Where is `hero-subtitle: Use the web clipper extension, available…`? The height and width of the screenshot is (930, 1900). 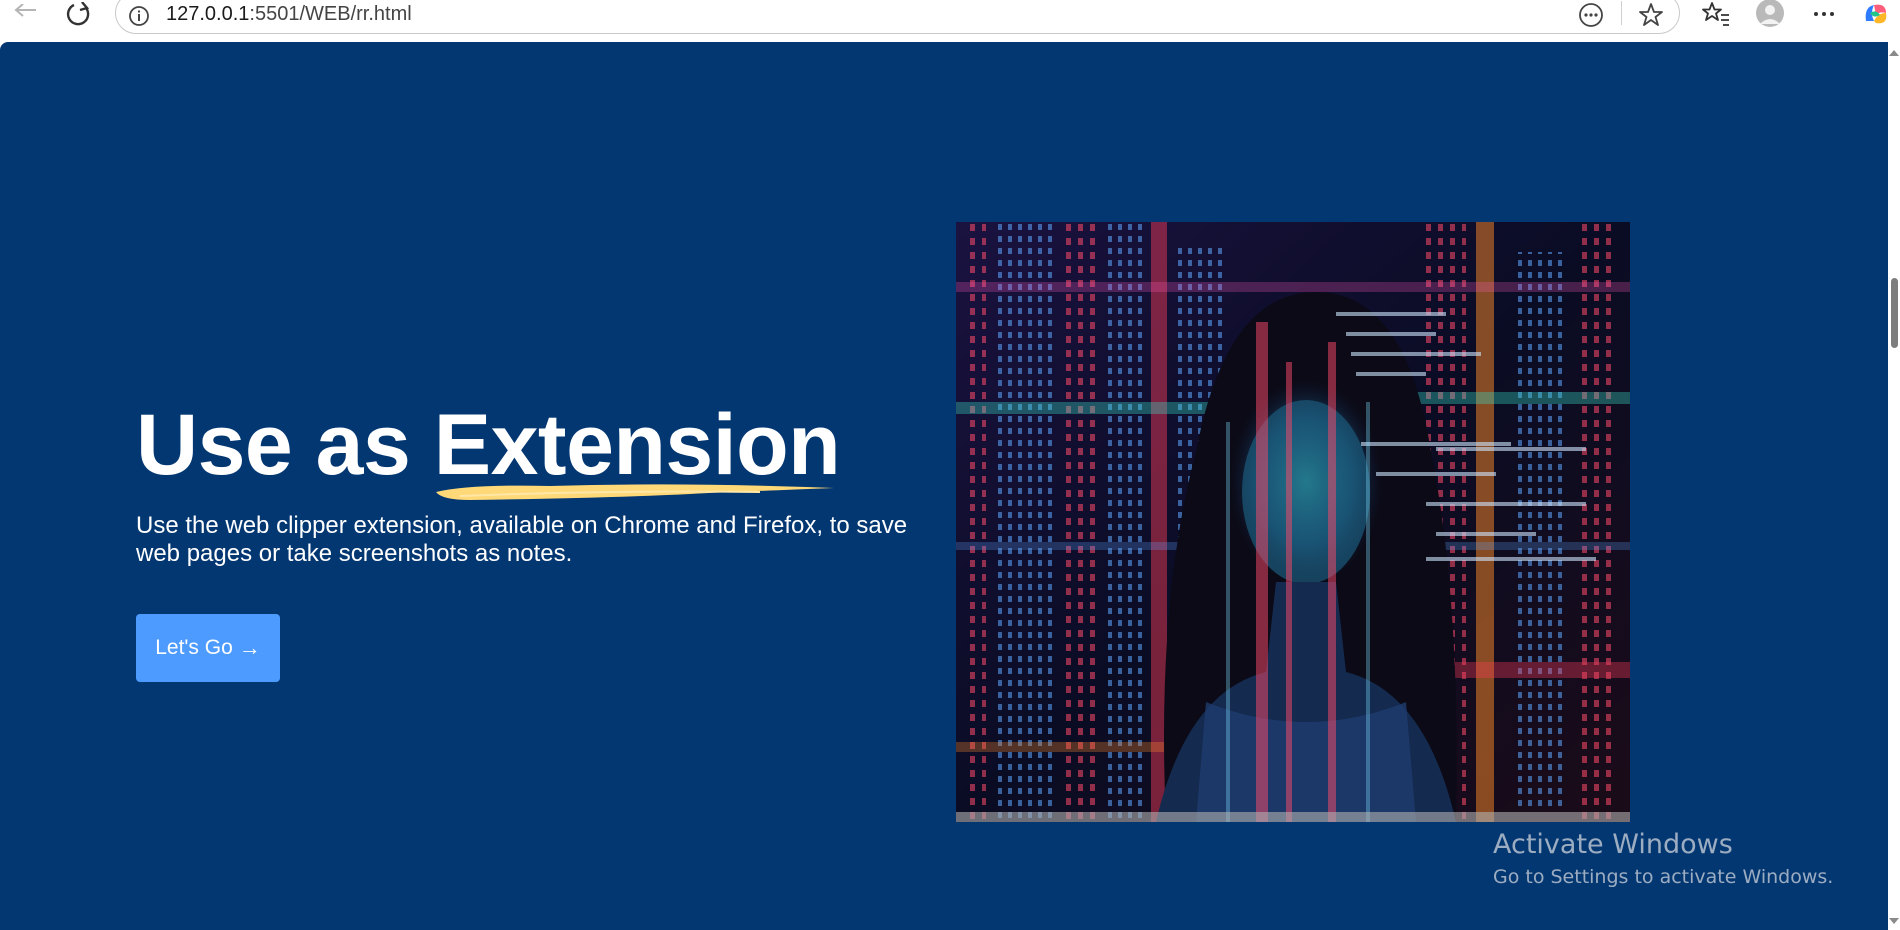 hero-subtitle: Use the web clipper extension, available… is located at coordinates (522, 539).